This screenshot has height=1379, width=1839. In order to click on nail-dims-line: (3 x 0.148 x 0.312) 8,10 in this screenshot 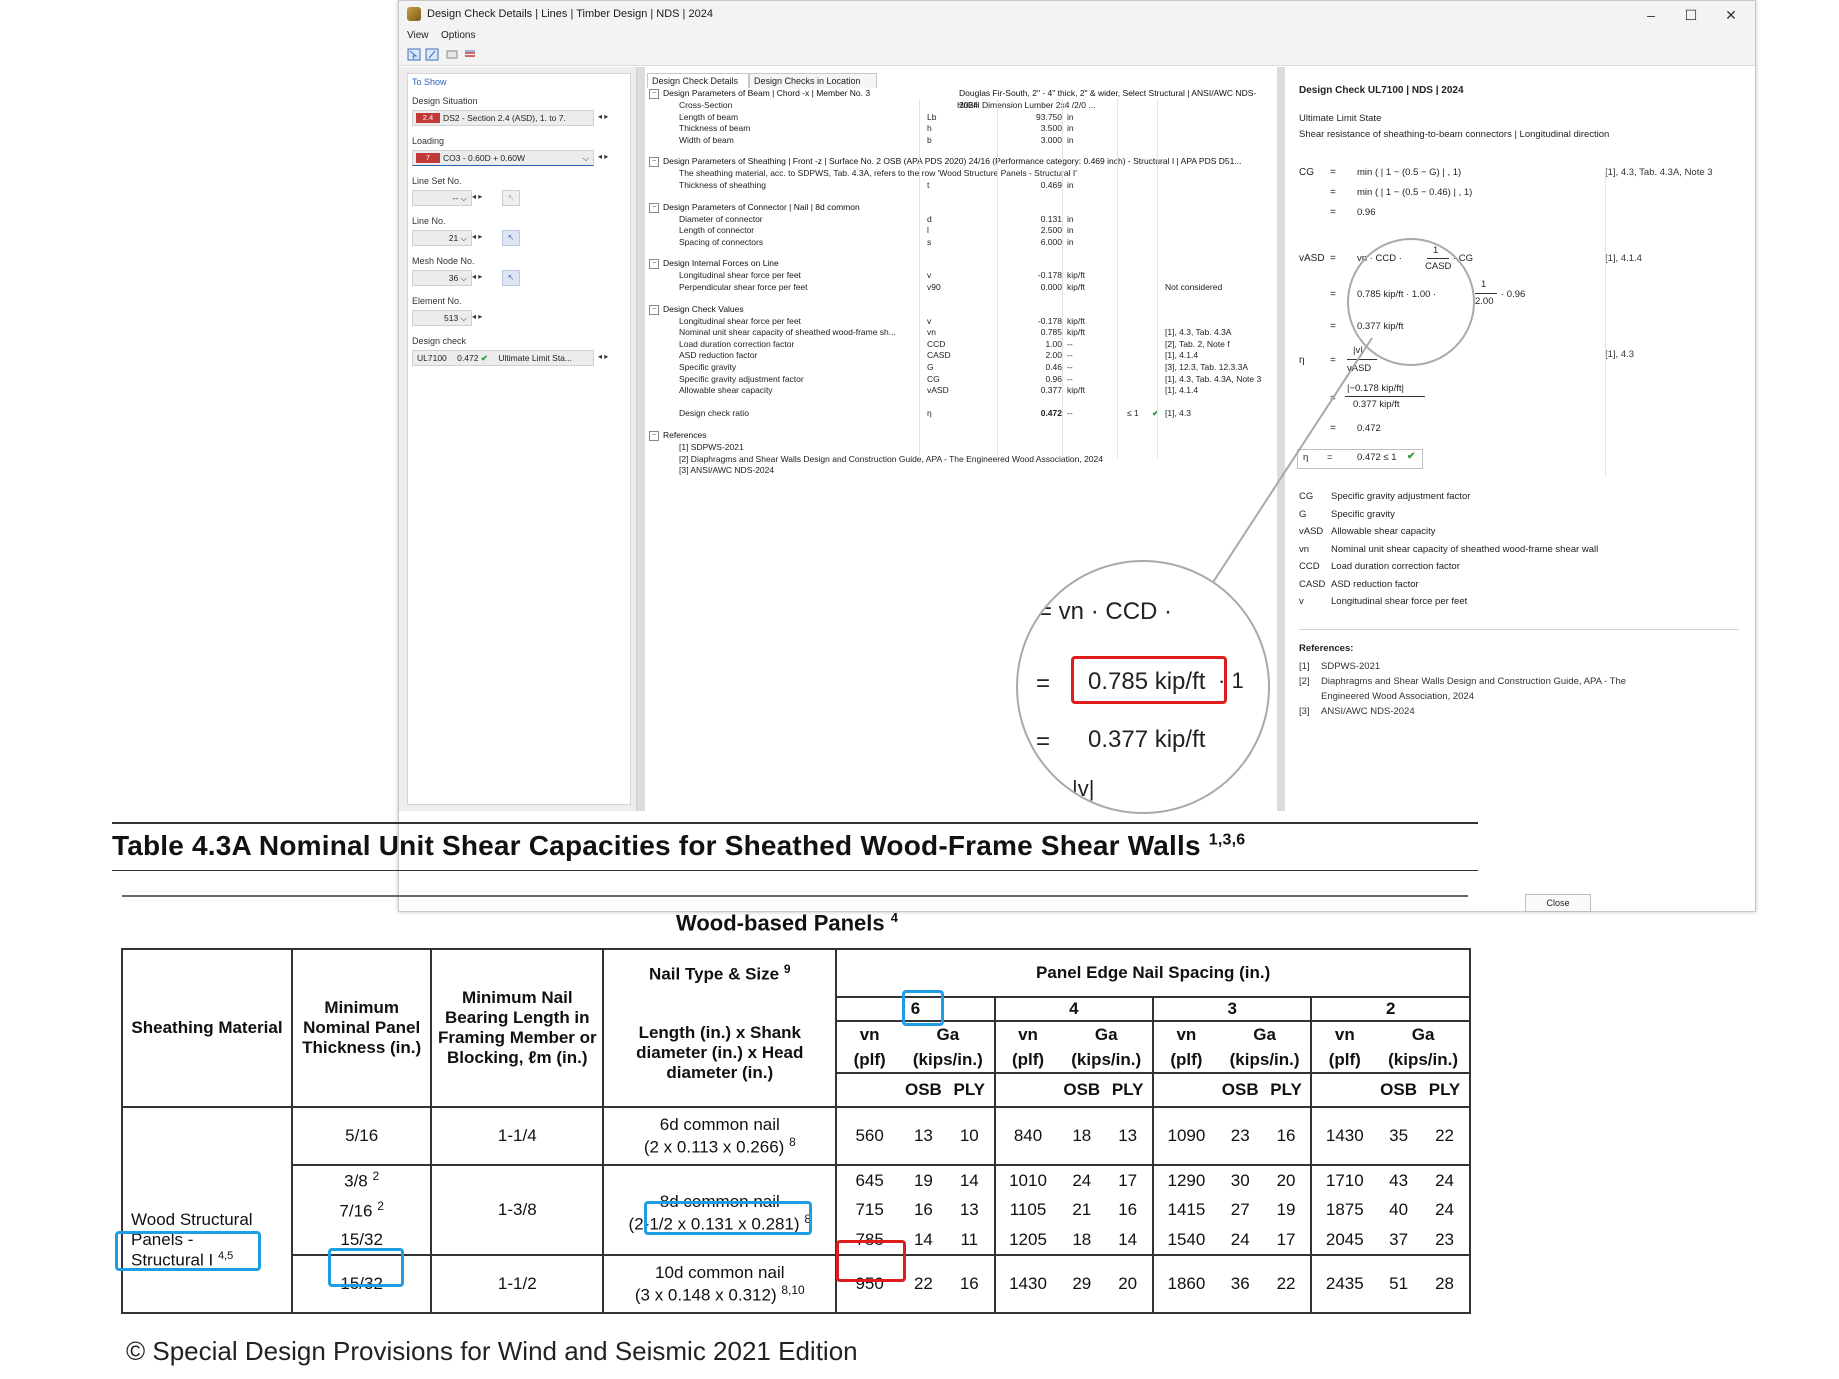, I will do `click(719, 1294)`.